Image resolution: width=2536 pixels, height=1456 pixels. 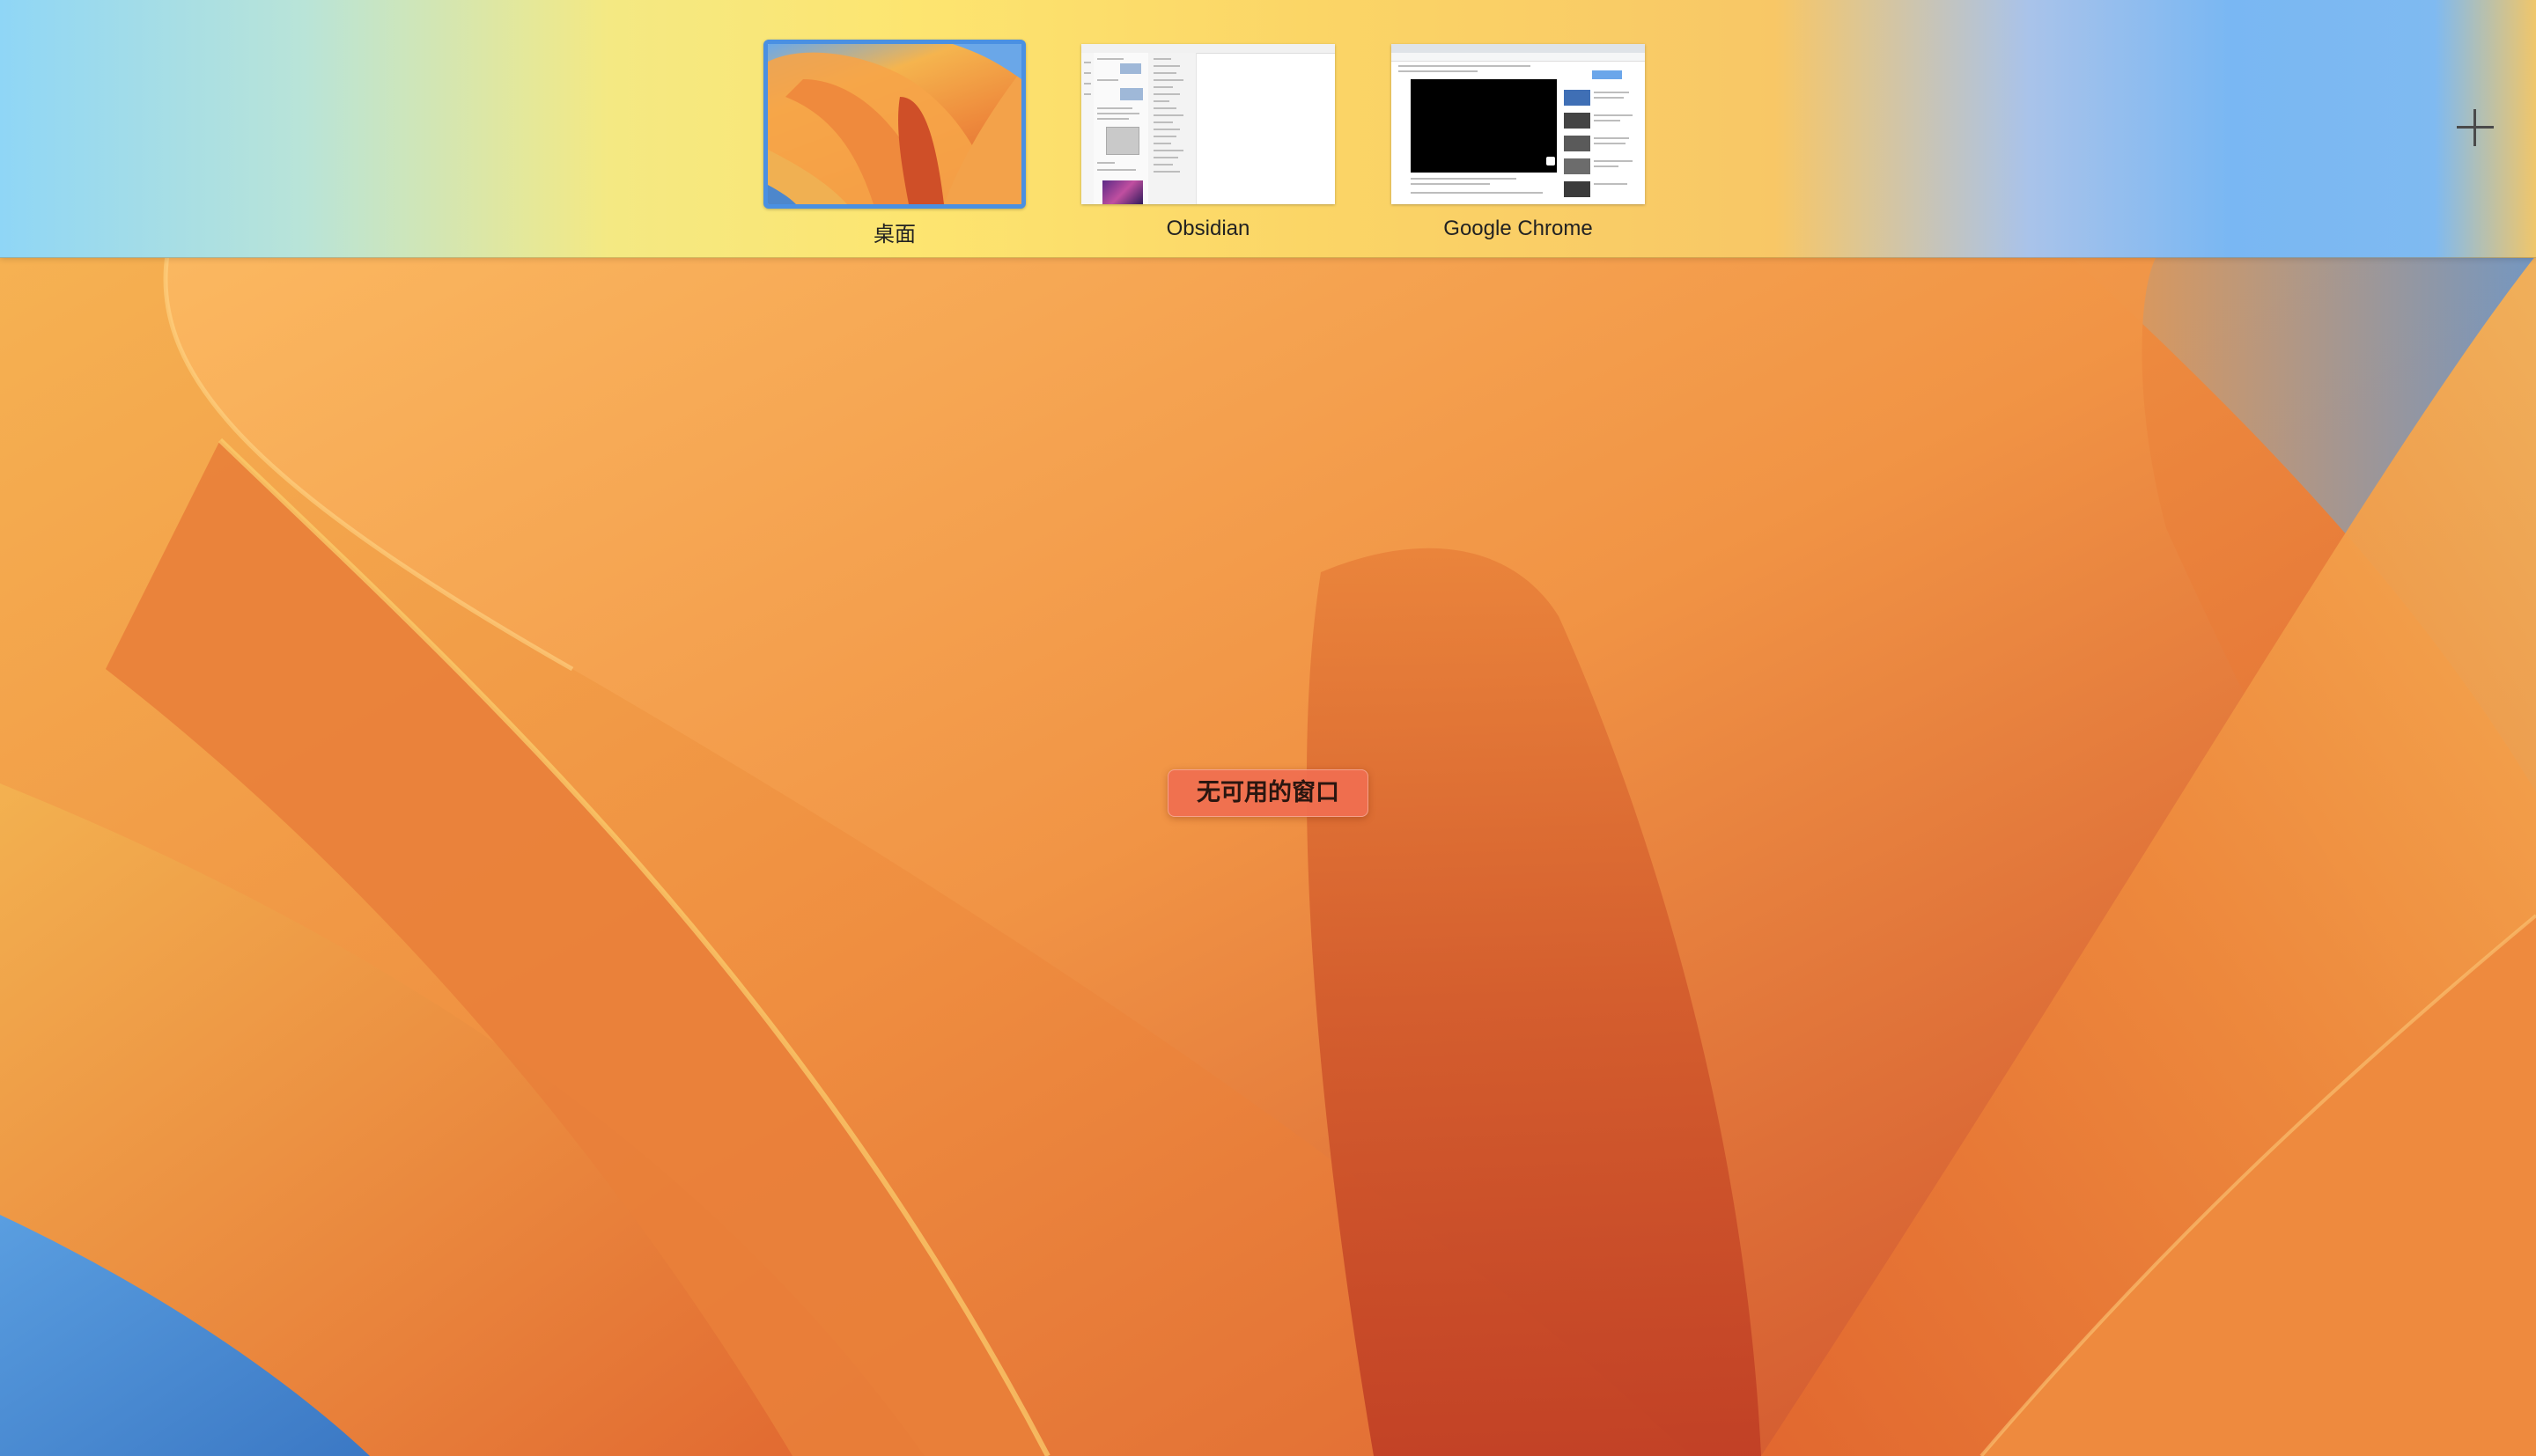 I want to click on space-desktop-thumbnail, so click(x=894, y=124).